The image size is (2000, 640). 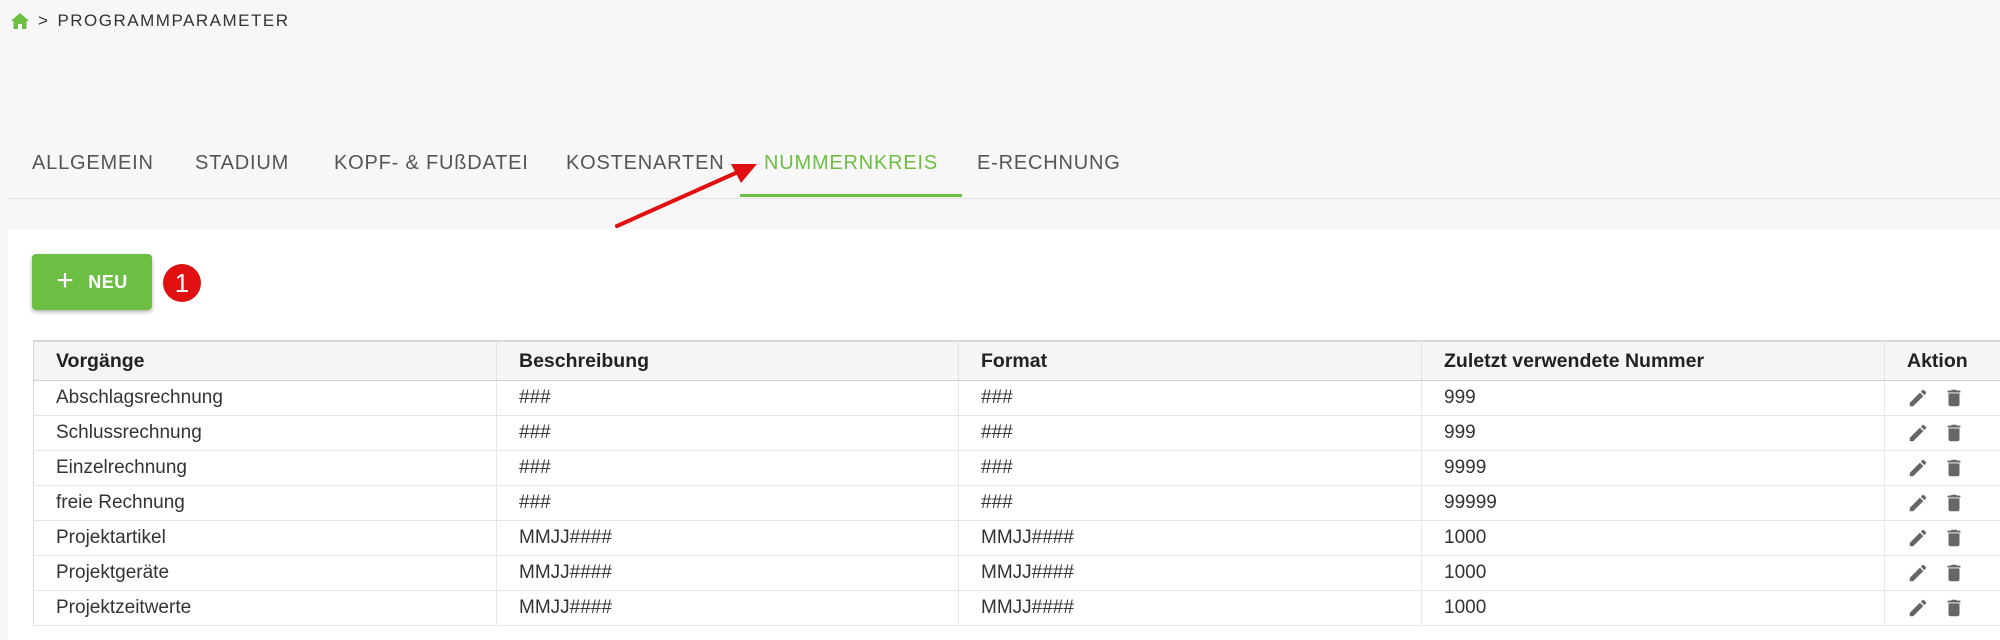 I want to click on table-cell: Projektartikel, so click(x=265, y=538).